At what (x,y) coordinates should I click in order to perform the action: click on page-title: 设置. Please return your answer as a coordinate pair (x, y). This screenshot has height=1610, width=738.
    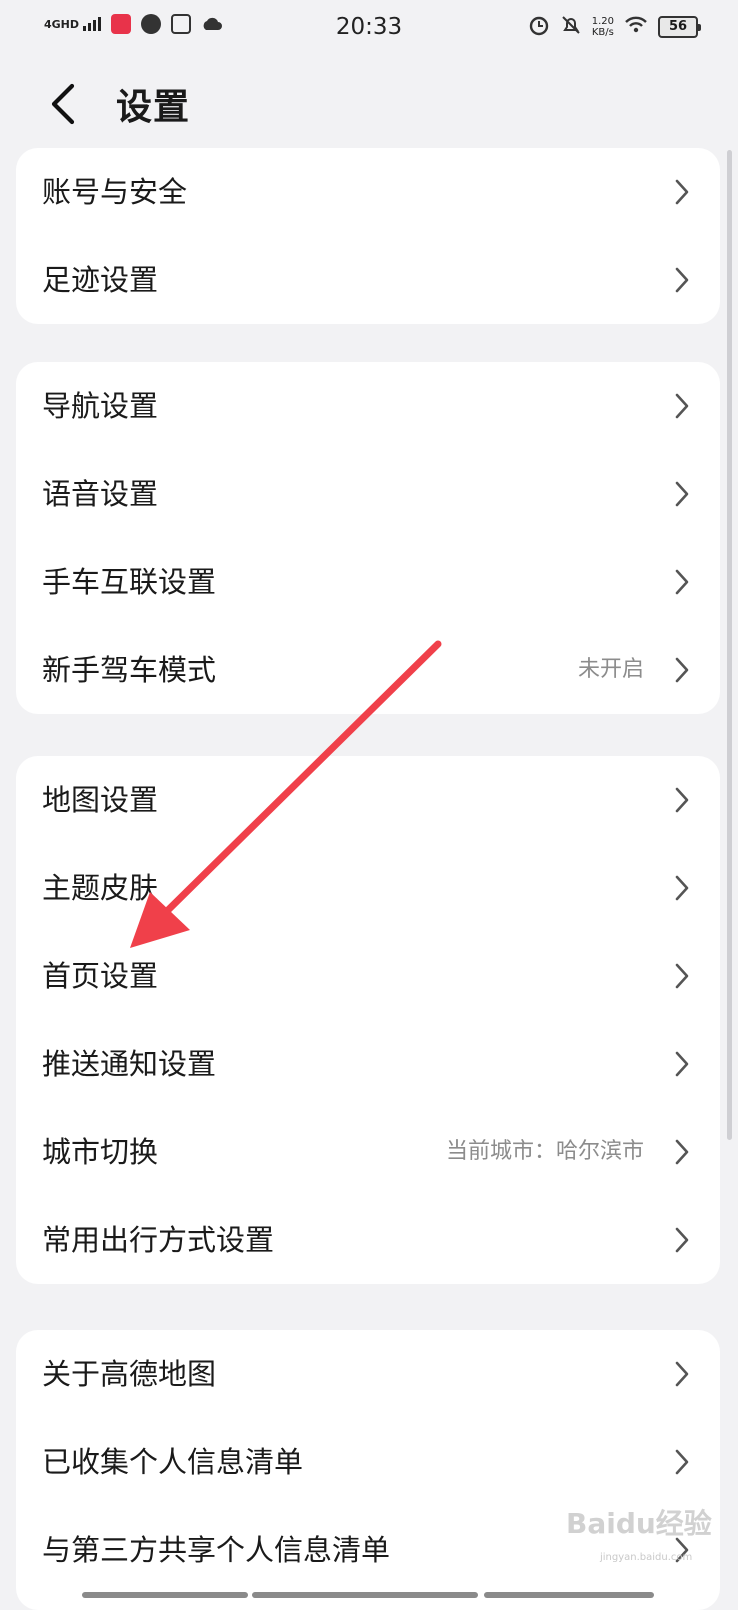
    Looking at the image, I should click on (153, 107).